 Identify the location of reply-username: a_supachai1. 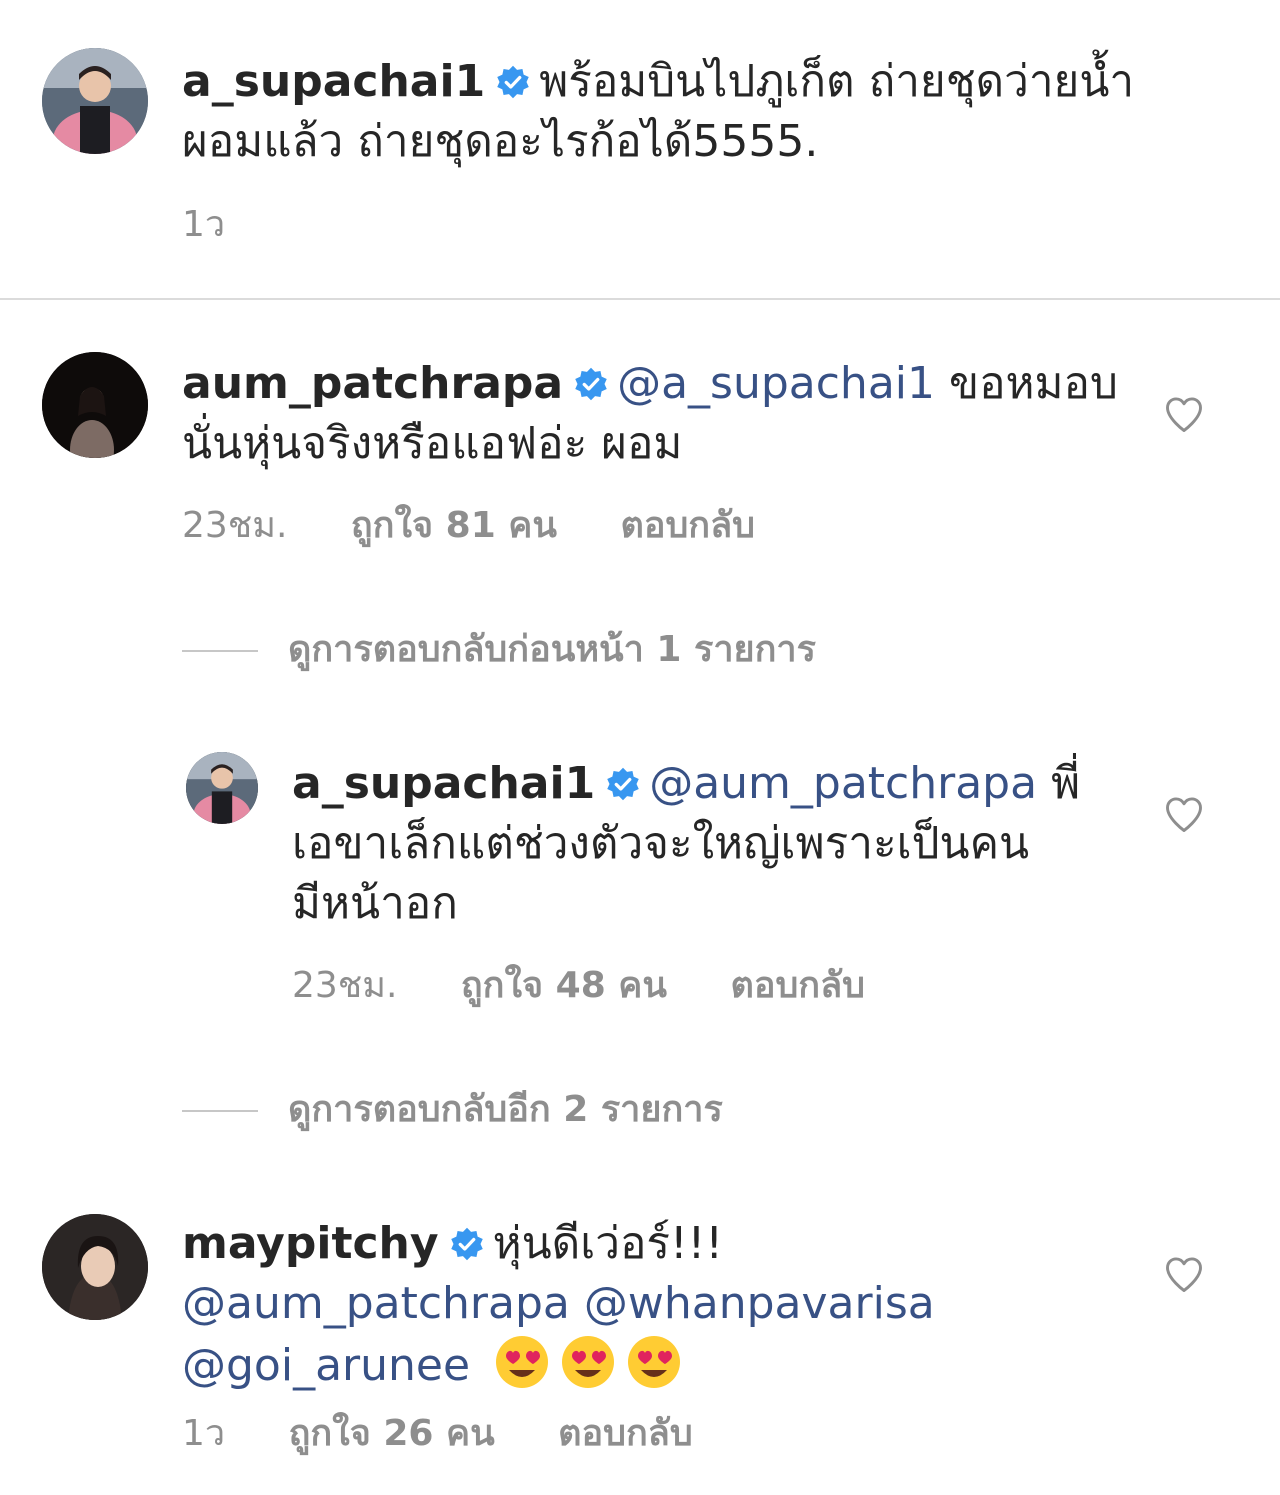
(443, 783).